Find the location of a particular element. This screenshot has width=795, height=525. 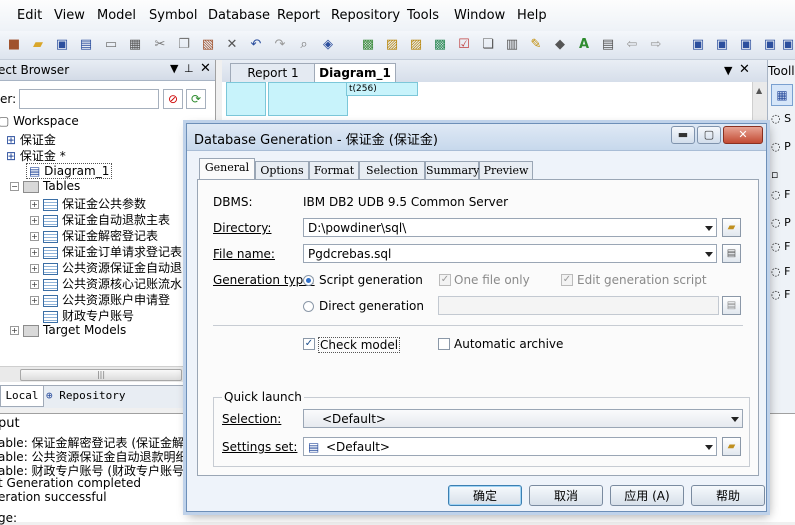

tree-table-item: + 保证金公共参数 is located at coordinates (88, 203).